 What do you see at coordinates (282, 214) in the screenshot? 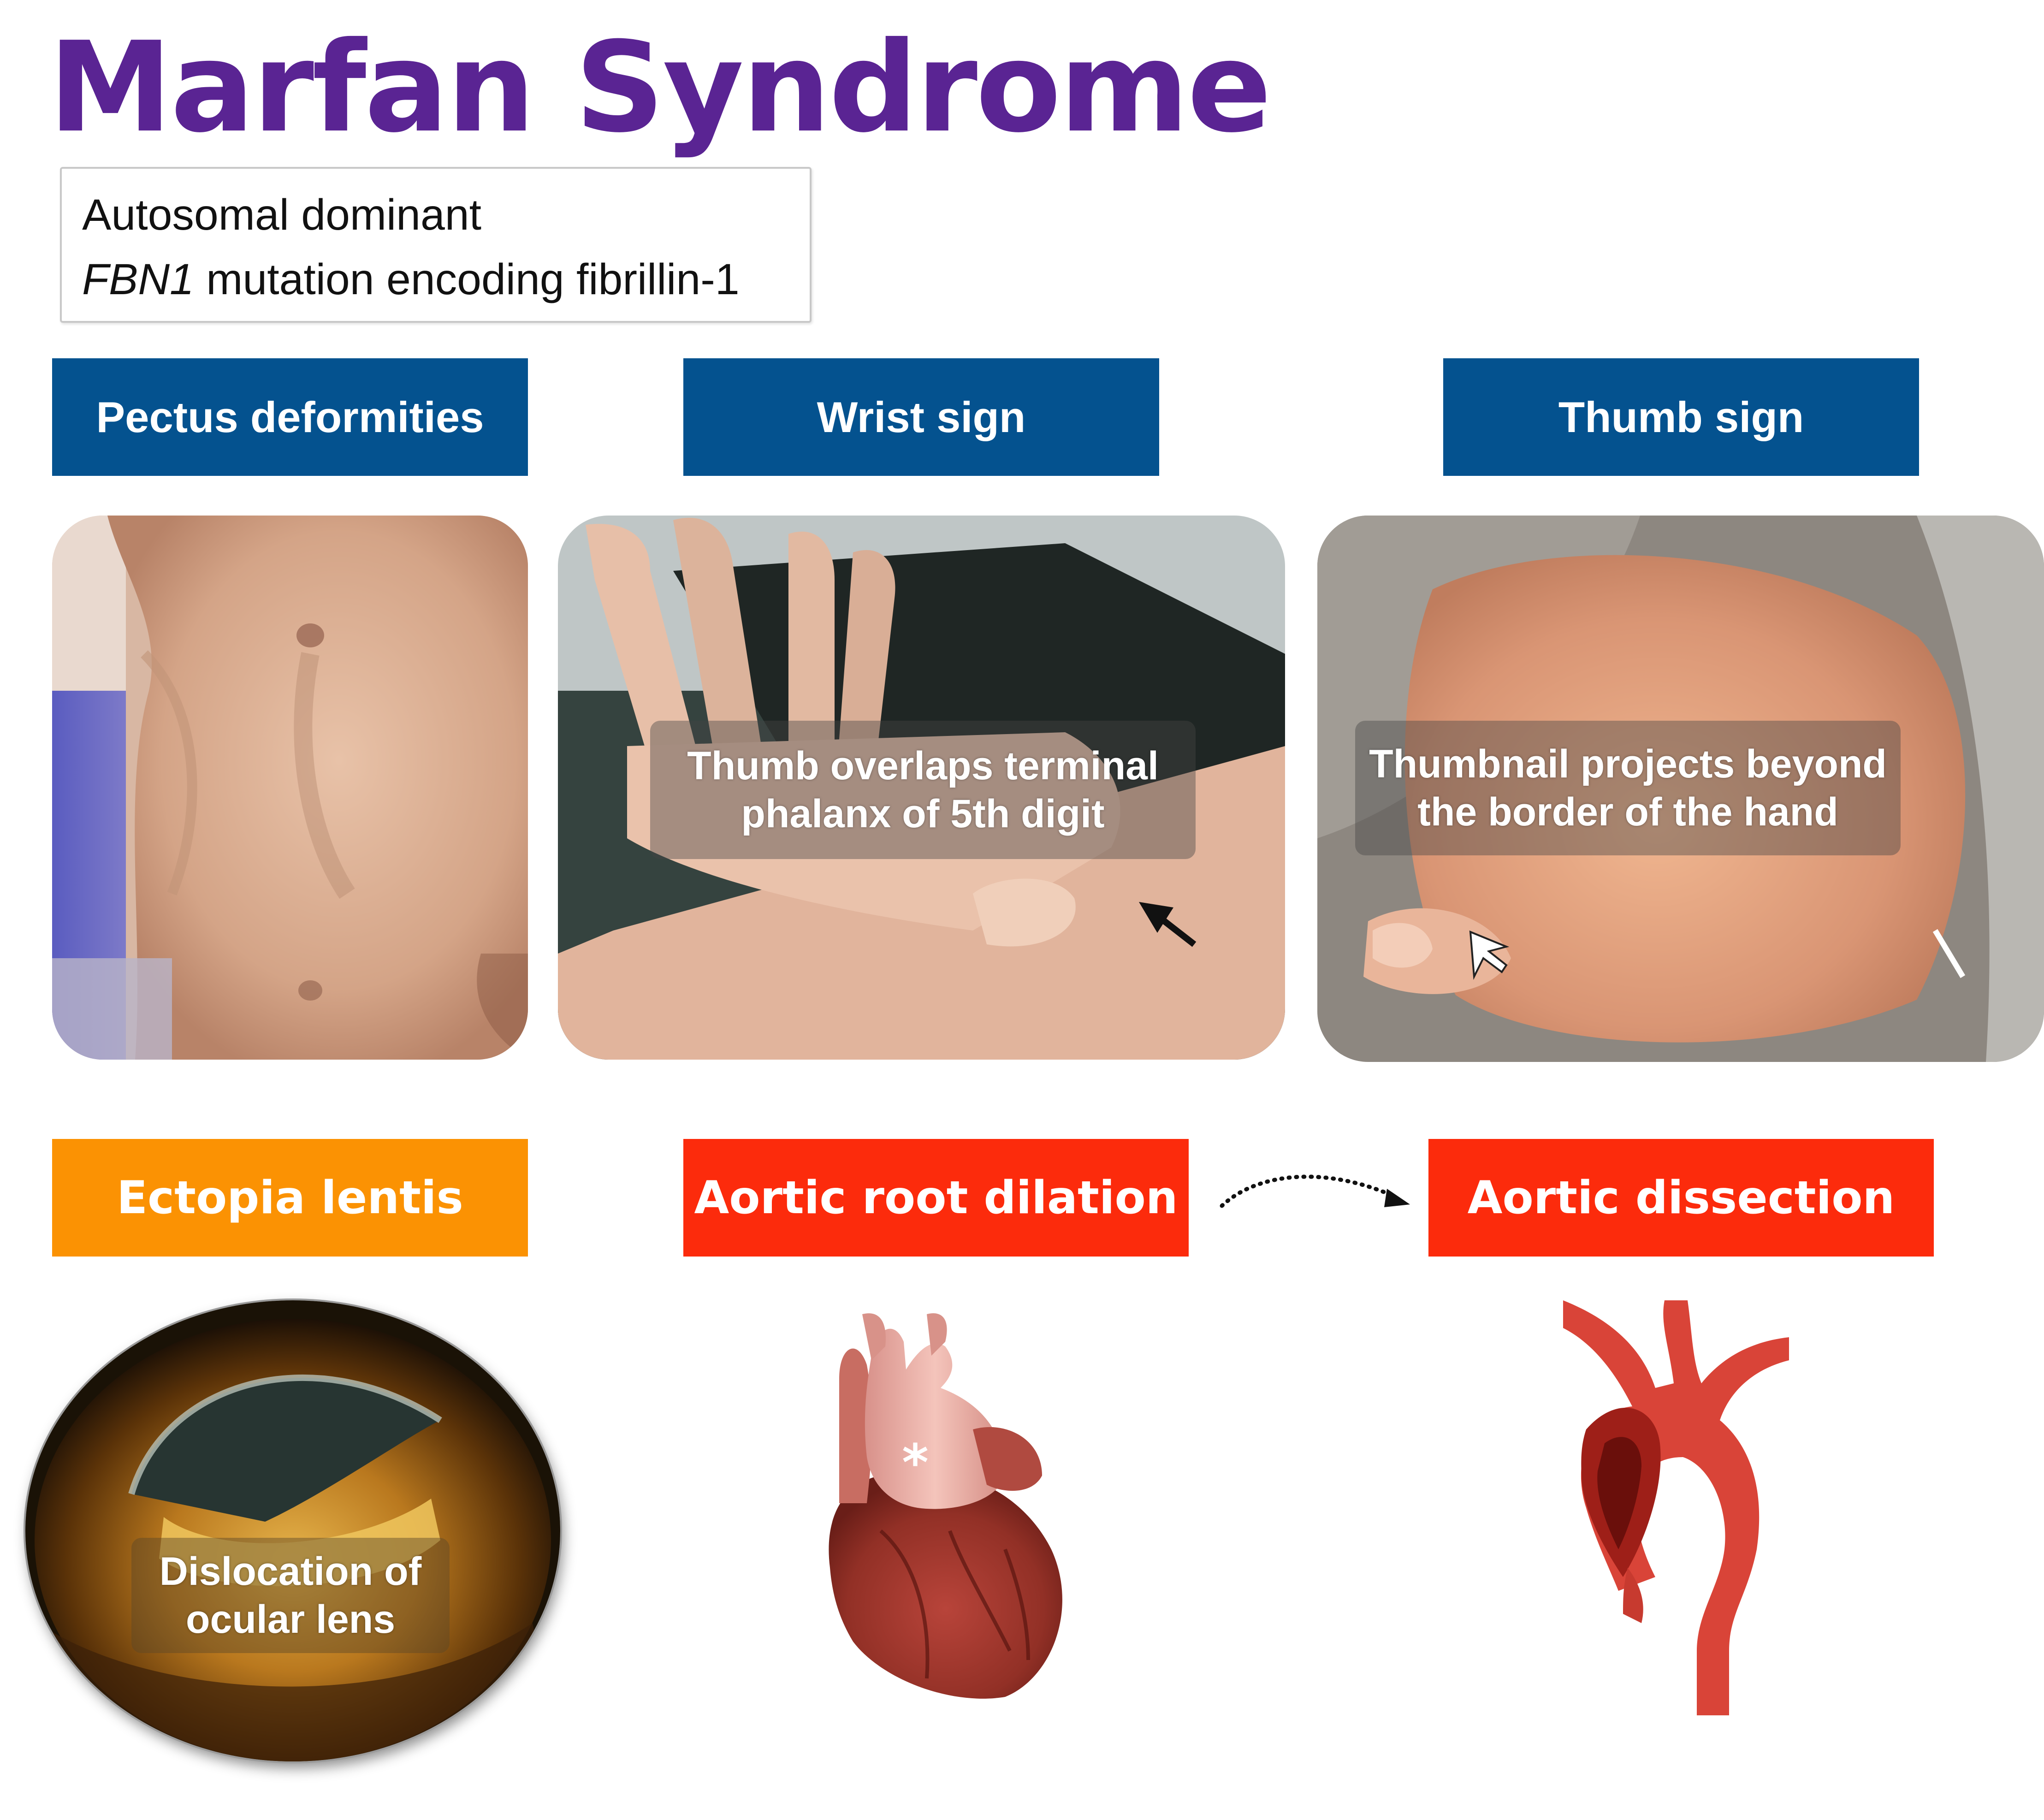
I see `inheritance-text: Autosomal dominant` at bounding box center [282, 214].